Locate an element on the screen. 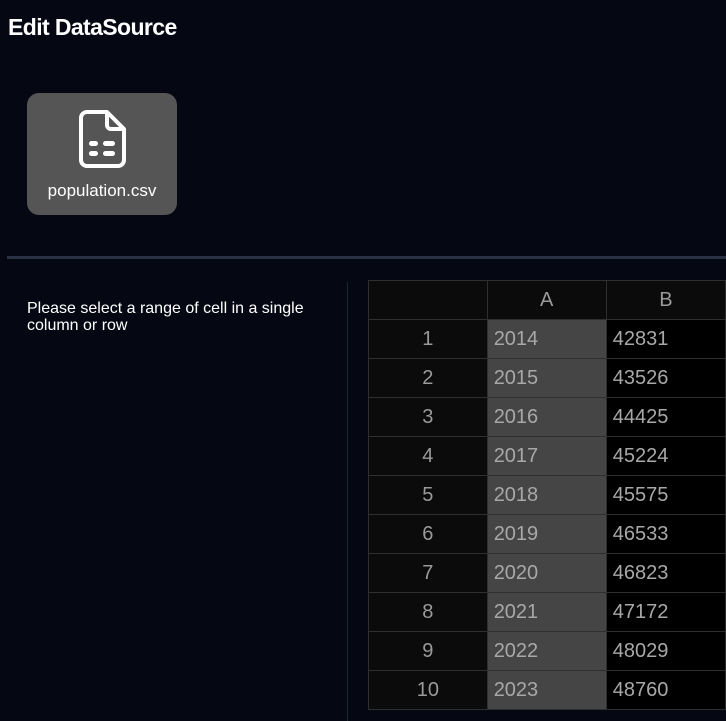 The width and height of the screenshot is (726, 721). cell-a: 2023 is located at coordinates (546, 690).